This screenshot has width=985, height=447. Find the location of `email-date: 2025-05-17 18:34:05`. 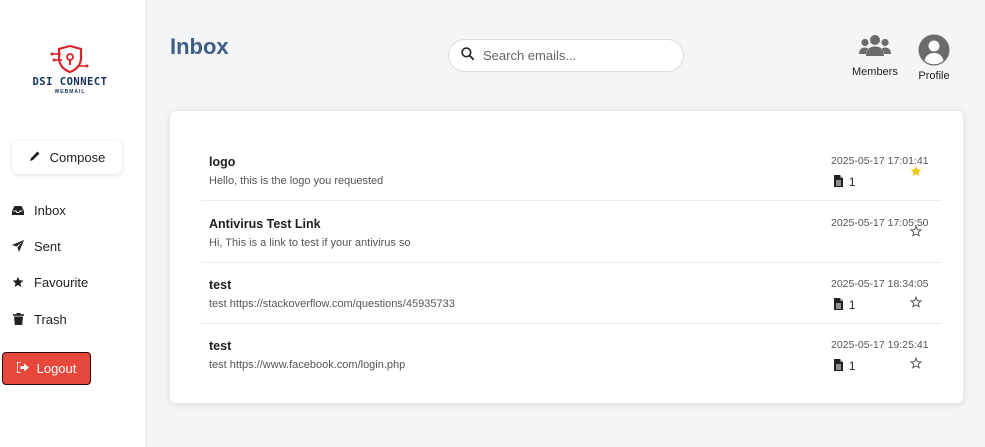

email-date: 2025-05-17 18:34:05 is located at coordinates (880, 284).